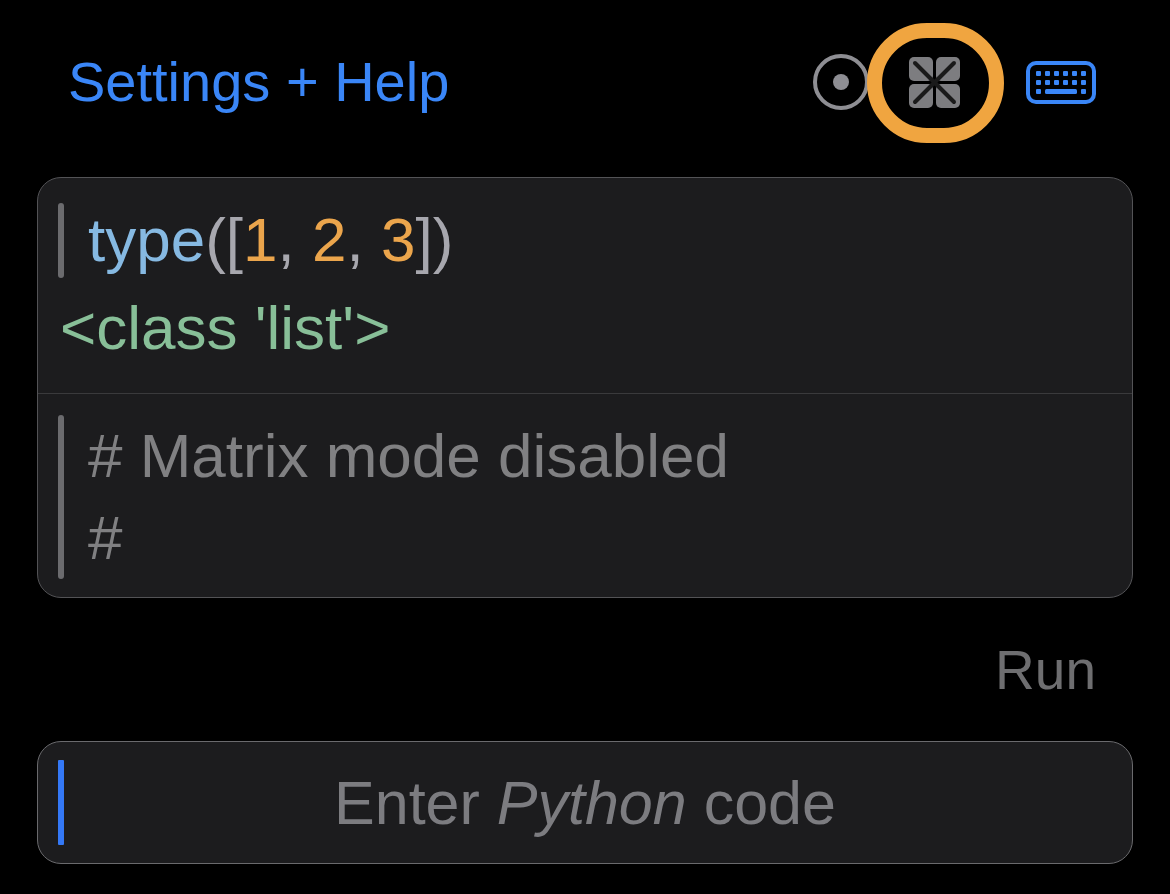 This screenshot has height=894, width=1170. I want to click on placeholder-text: Enter Python code, so click(585, 803).